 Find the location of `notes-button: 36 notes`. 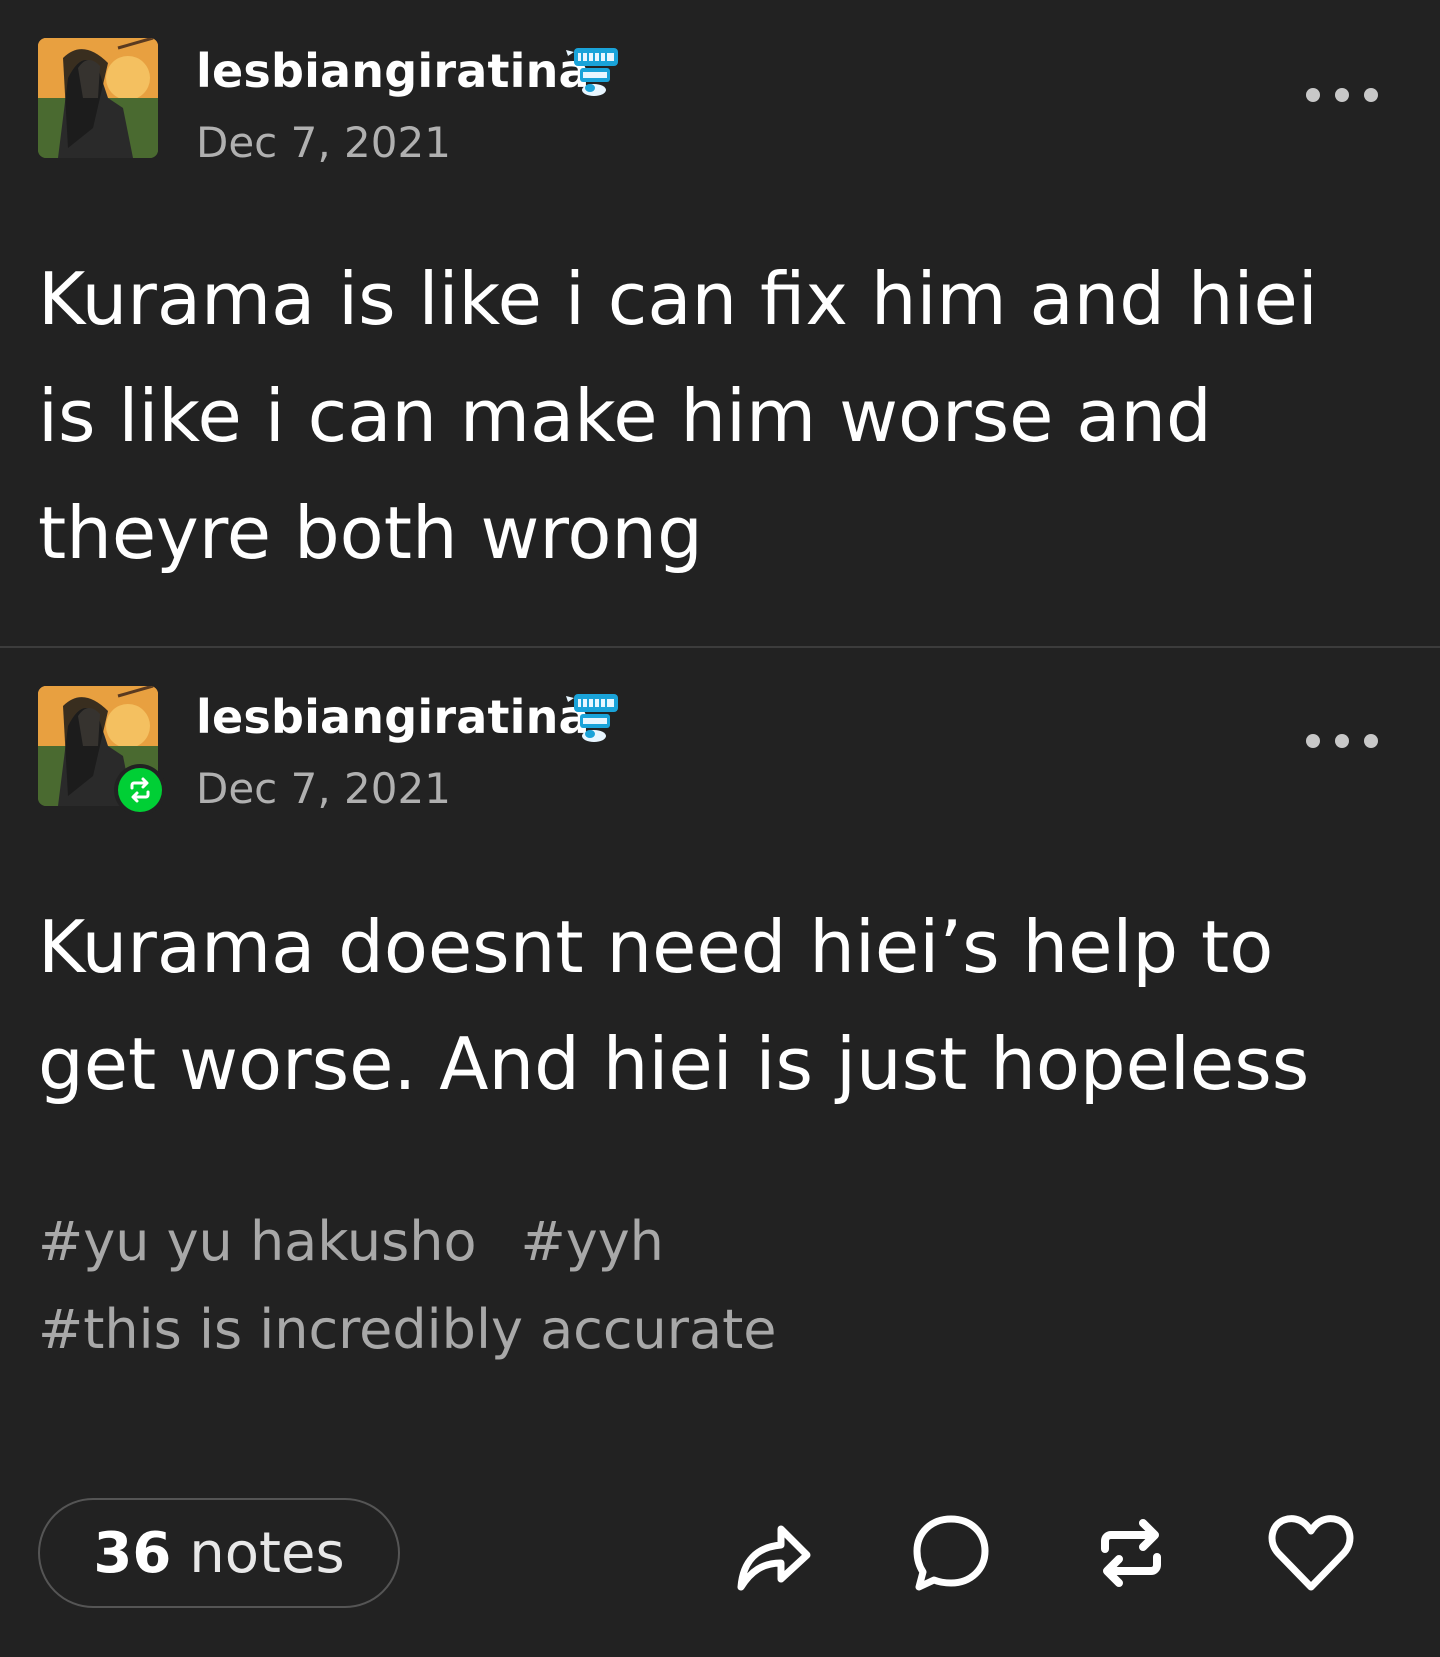

notes-button: 36 notes is located at coordinates (219, 1553).